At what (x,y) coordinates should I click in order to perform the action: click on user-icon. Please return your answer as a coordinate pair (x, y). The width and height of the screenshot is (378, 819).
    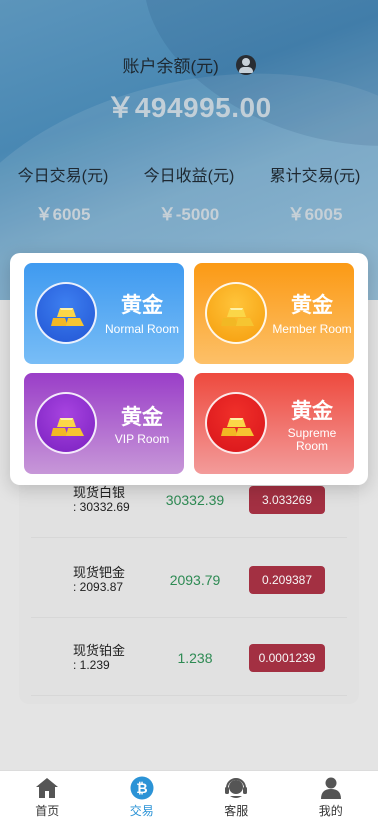
    Looking at the image, I should click on (331, 788).